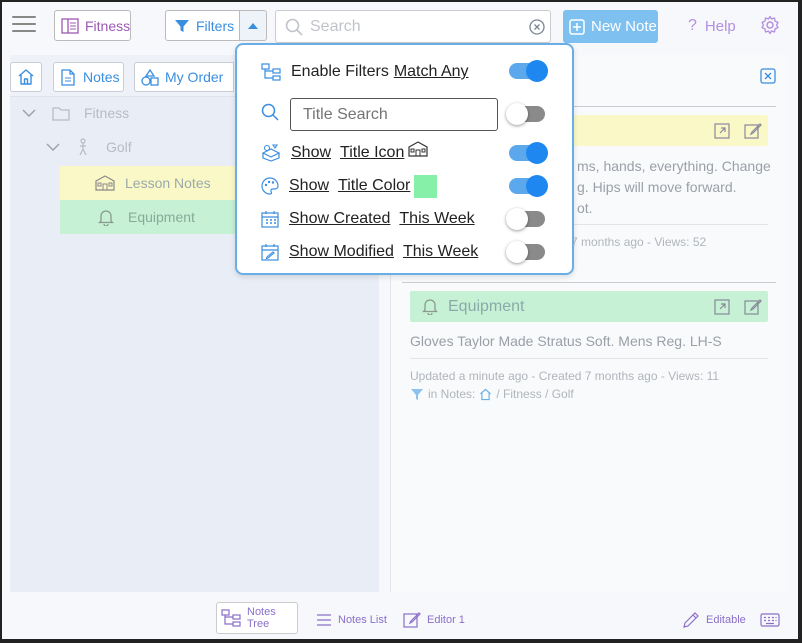 The image size is (802, 643). I want to click on match-any-link: Match Any, so click(431, 72).